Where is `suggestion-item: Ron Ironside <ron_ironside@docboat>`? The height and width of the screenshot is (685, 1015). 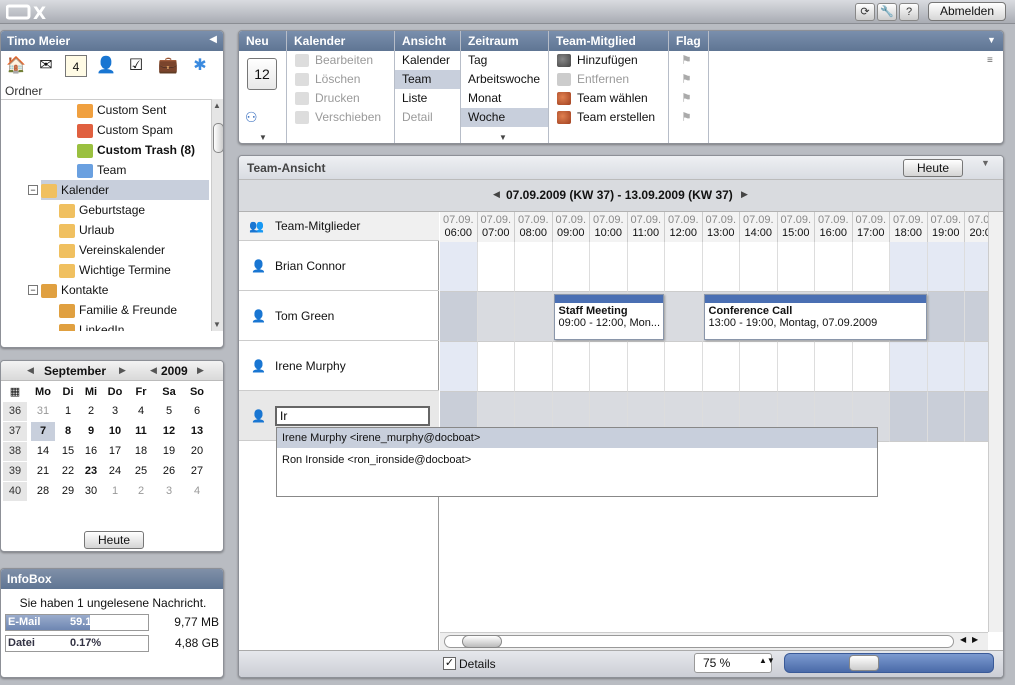
suggestion-item: Ron Ironside <ron_ironside@docboat> is located at coordinates (577, 460).